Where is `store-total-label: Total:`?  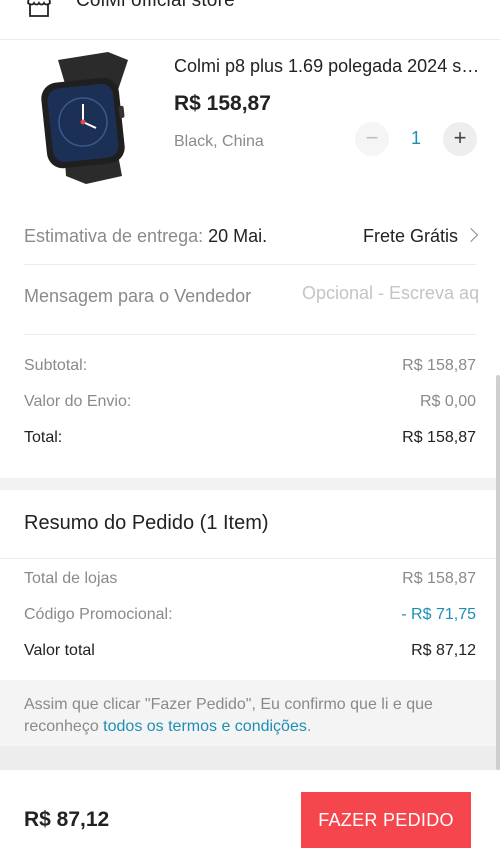
store-total-label: Total: is located at coordinates (43, 437).